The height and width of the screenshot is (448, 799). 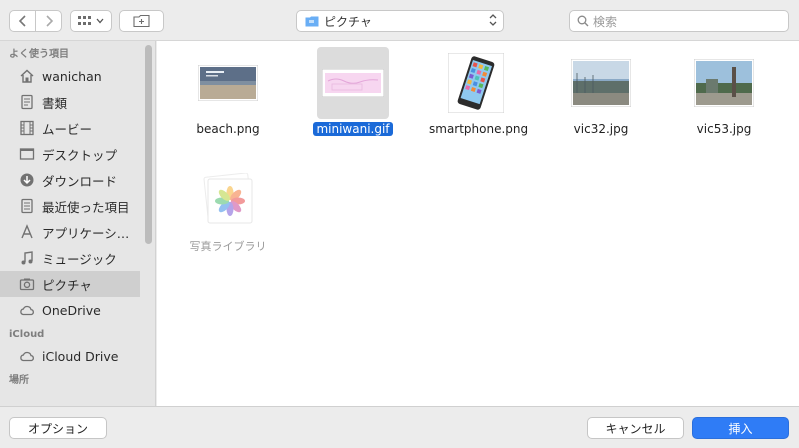 What do you see at coordinates (601, 129) in the screenshot?
I see `file-name: vic32.jpg` at bounding box center [601, 129].